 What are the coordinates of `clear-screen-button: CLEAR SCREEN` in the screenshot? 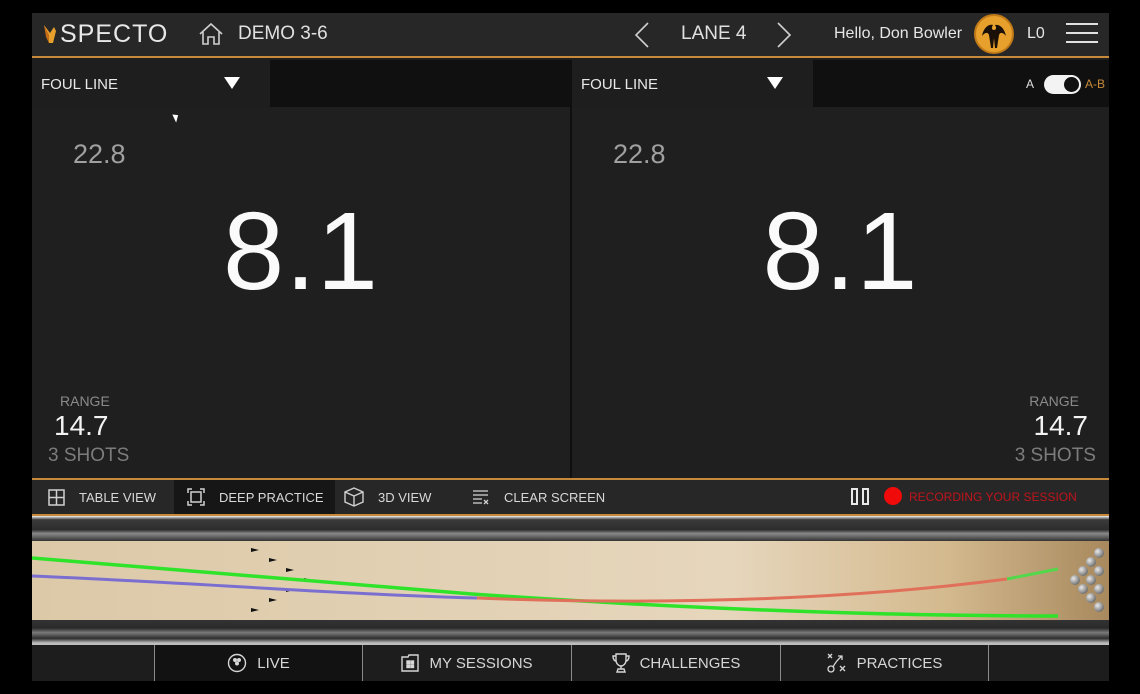 It's located at (538, 497).